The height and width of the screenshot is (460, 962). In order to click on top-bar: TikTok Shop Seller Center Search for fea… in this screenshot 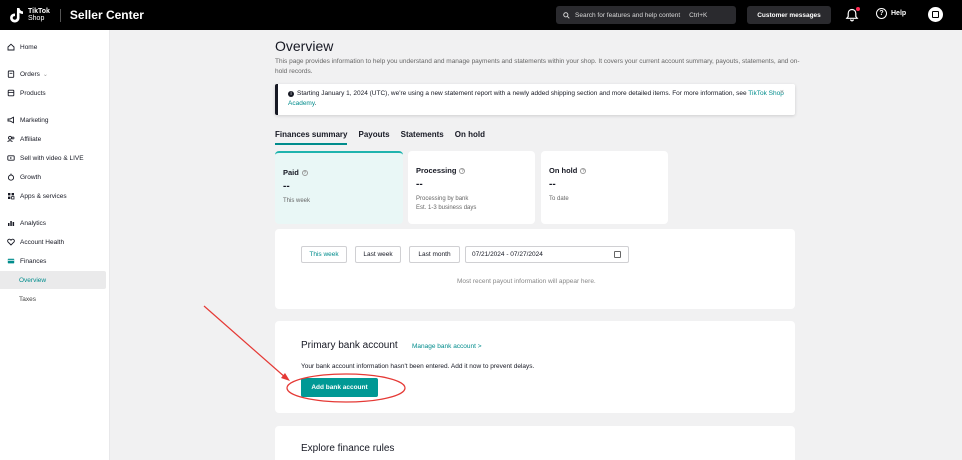, I will do `click(481, 15)`.